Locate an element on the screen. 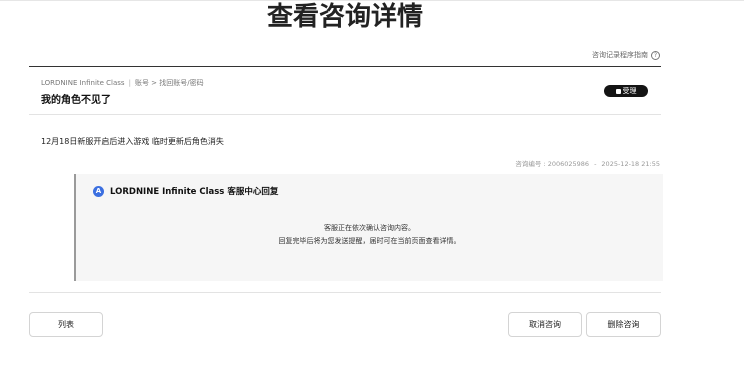 This screenshot has width=744, height=375. status-badge: 受理 is located at coordinates (626, 91).